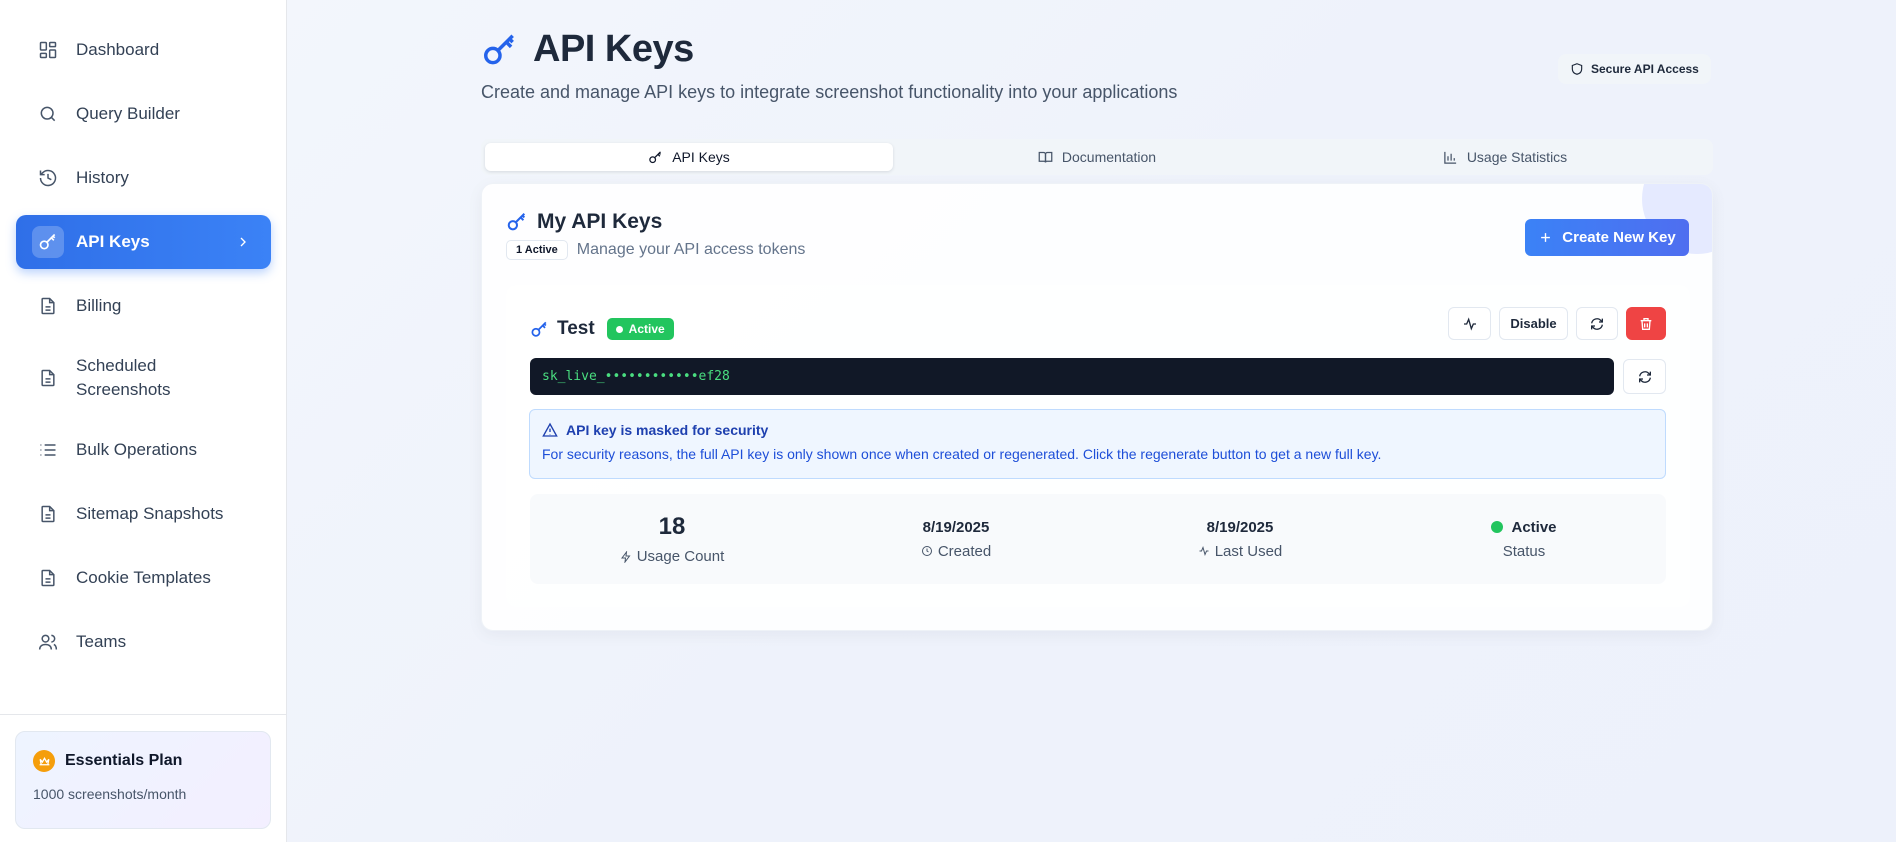  I want to click on search-icon, so click(48, 114).